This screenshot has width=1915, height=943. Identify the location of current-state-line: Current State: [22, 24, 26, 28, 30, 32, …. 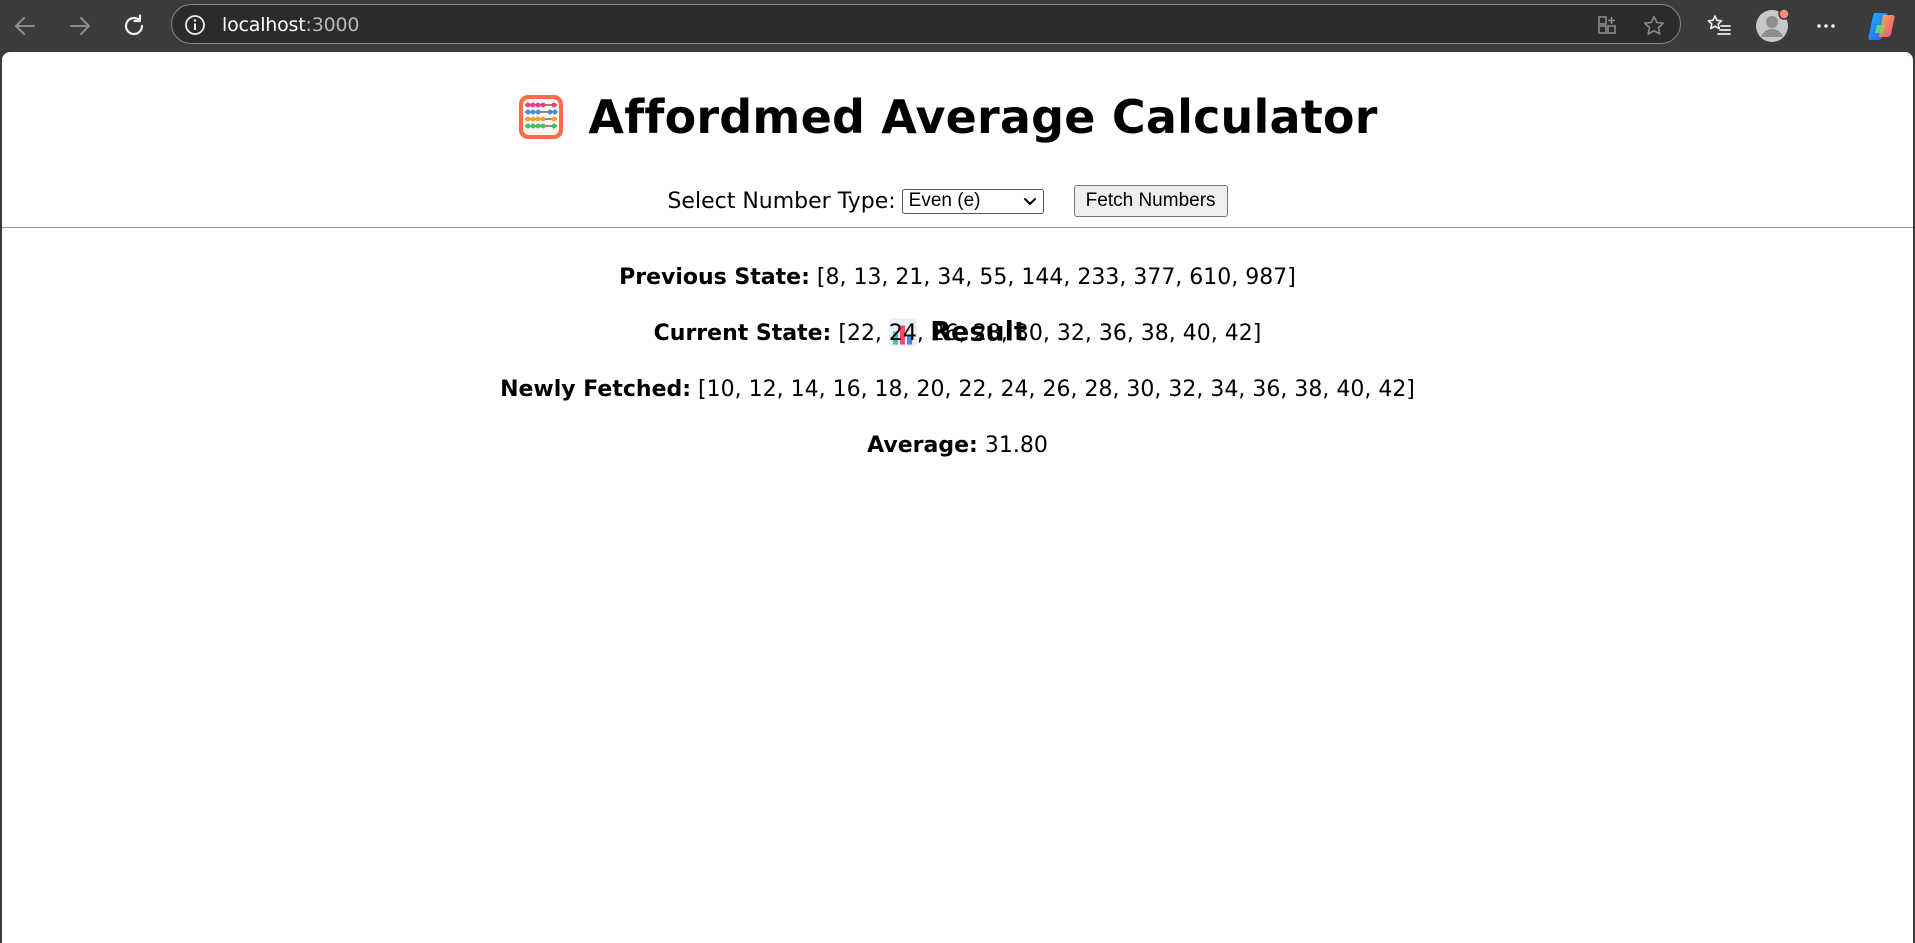
(957, 333).